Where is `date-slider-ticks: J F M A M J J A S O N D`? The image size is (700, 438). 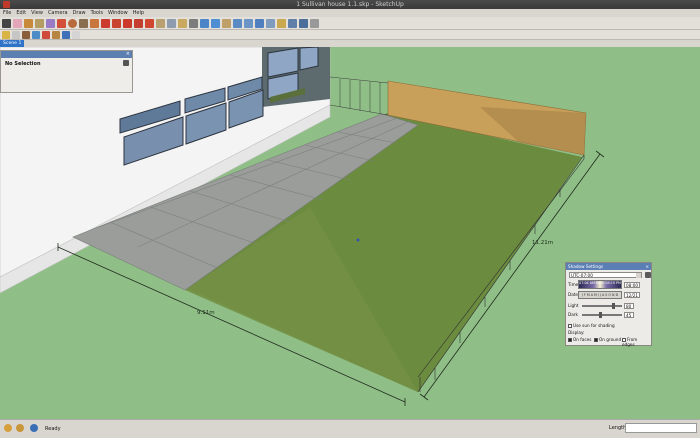 date-slider-ticks: J F M A M J J A S O N D is located at coordinates (600, 295).